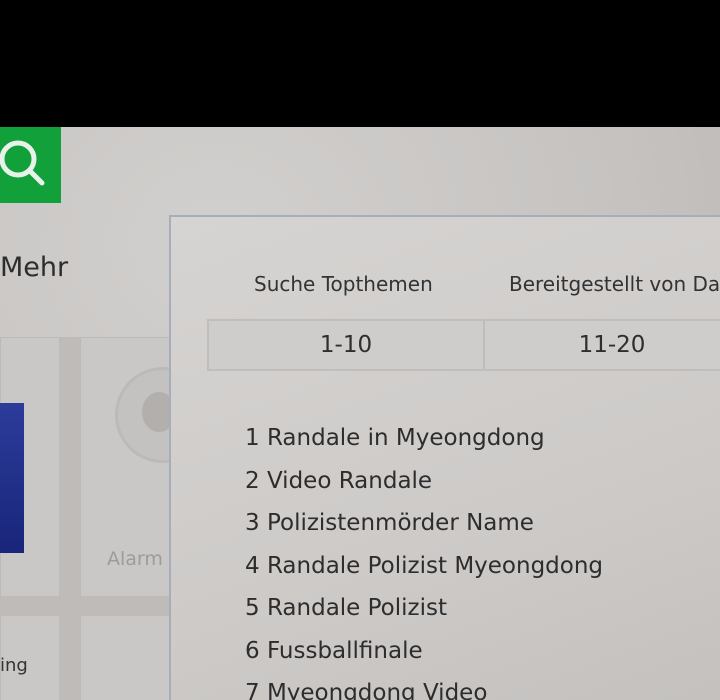 This screenshot has width=720, height=700. What do you see at coordinates (614, 284) in the screenshot?
I see `provider-label: Bereitgestellt von Da` at bounding box center [614, 284].